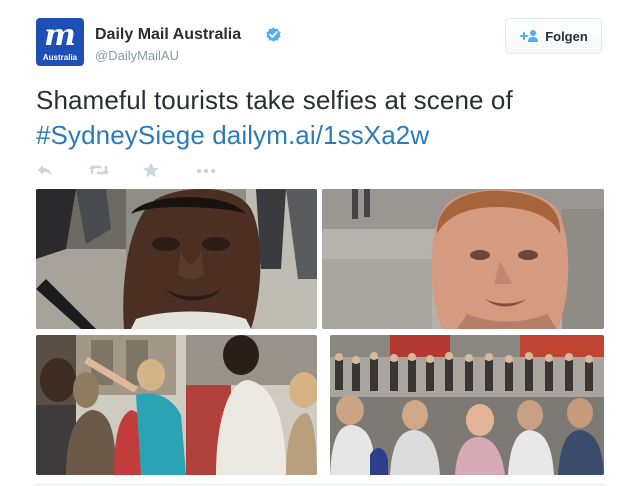  What do you see at coordinates (60, 57) in the screenshot?
I see `avatar-logo-subtitle: Australia` at bounding box center [60, 57].